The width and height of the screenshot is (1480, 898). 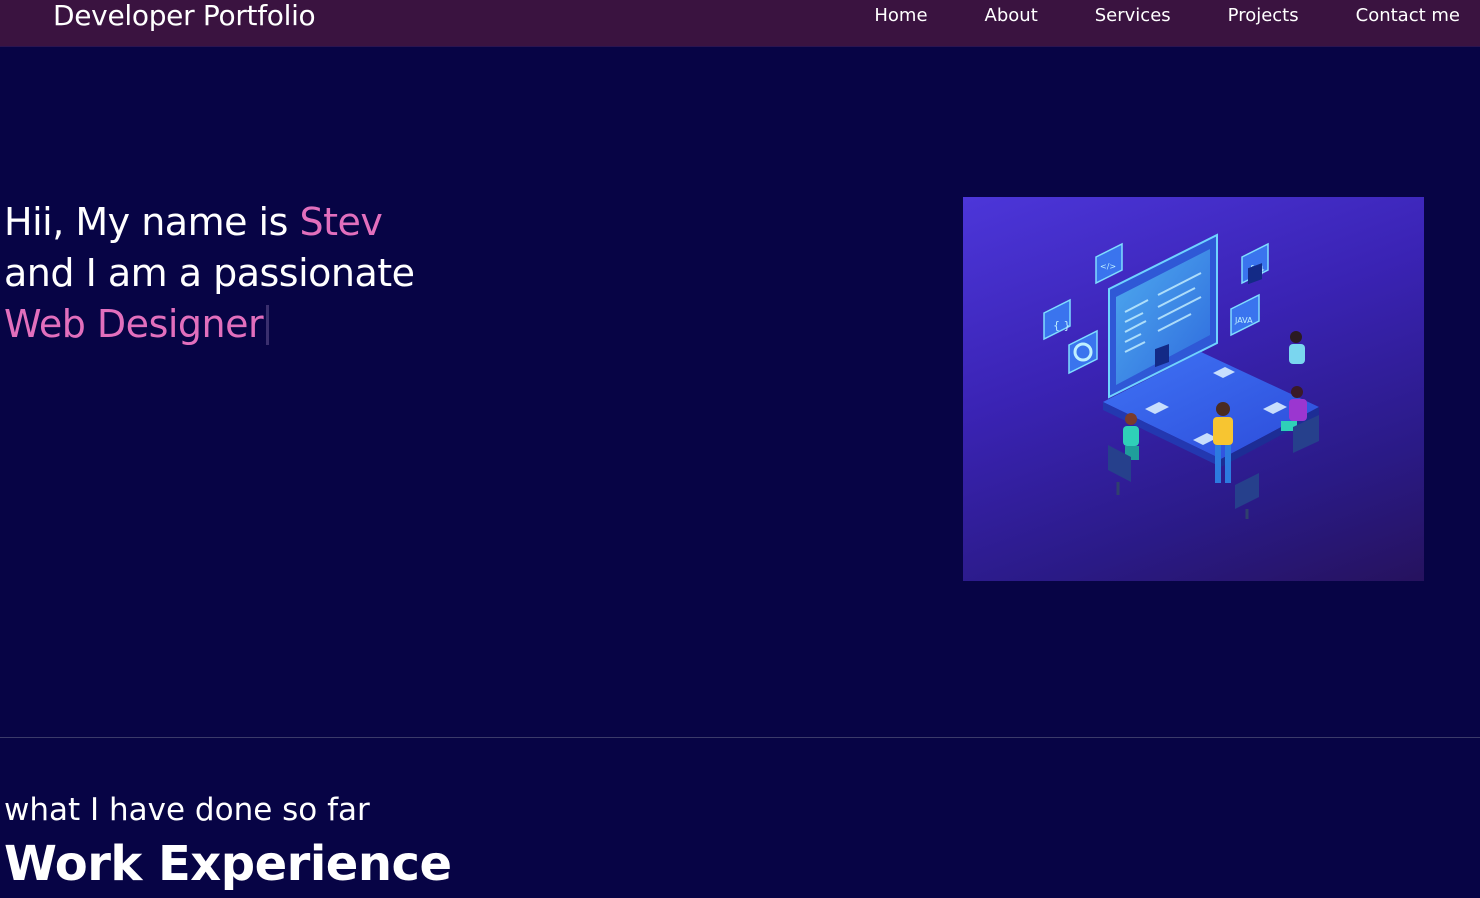 What do you see at coordinates (1263, 16) in the screenshot?
I see `nav-link-projects: Projects` at bounding box center [1263, 16].